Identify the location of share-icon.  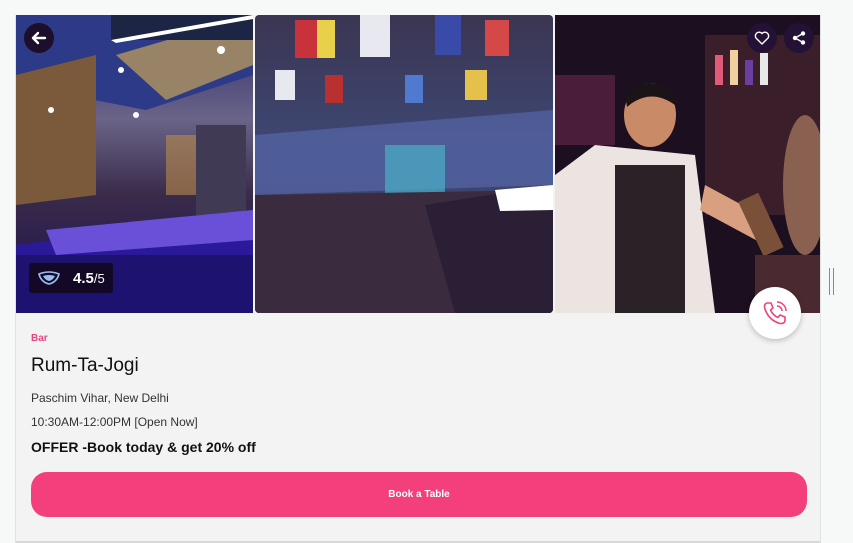
(799, 38).